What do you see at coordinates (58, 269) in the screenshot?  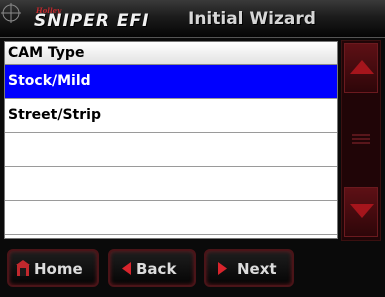 I see `home-button-label: Home` at bounding box center [58, 269].